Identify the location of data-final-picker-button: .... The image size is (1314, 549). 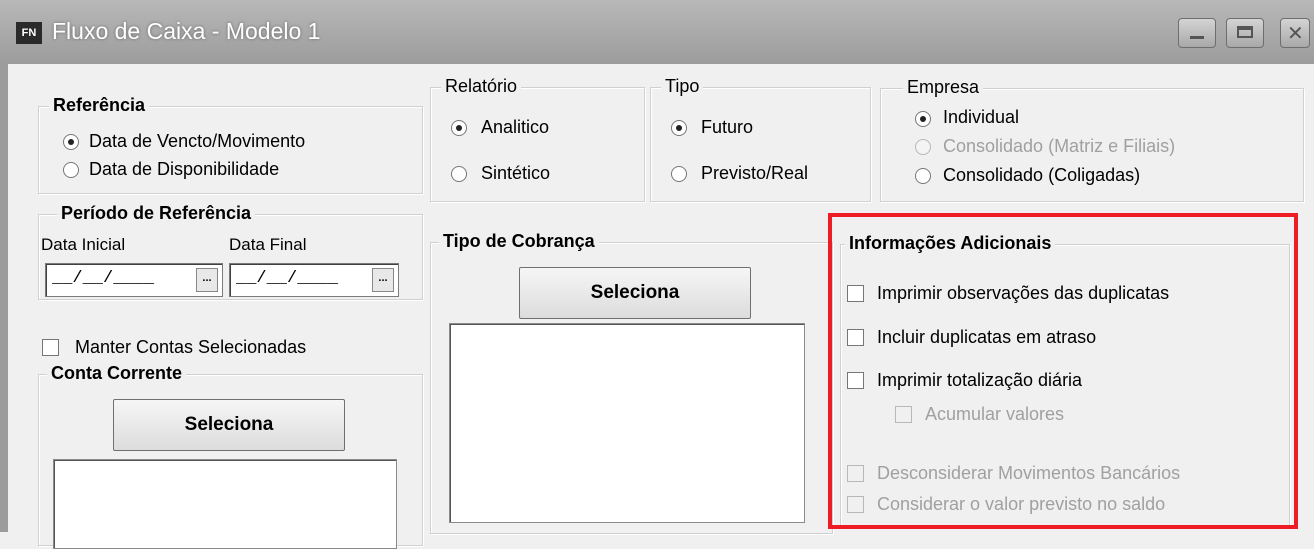
(383, 280).